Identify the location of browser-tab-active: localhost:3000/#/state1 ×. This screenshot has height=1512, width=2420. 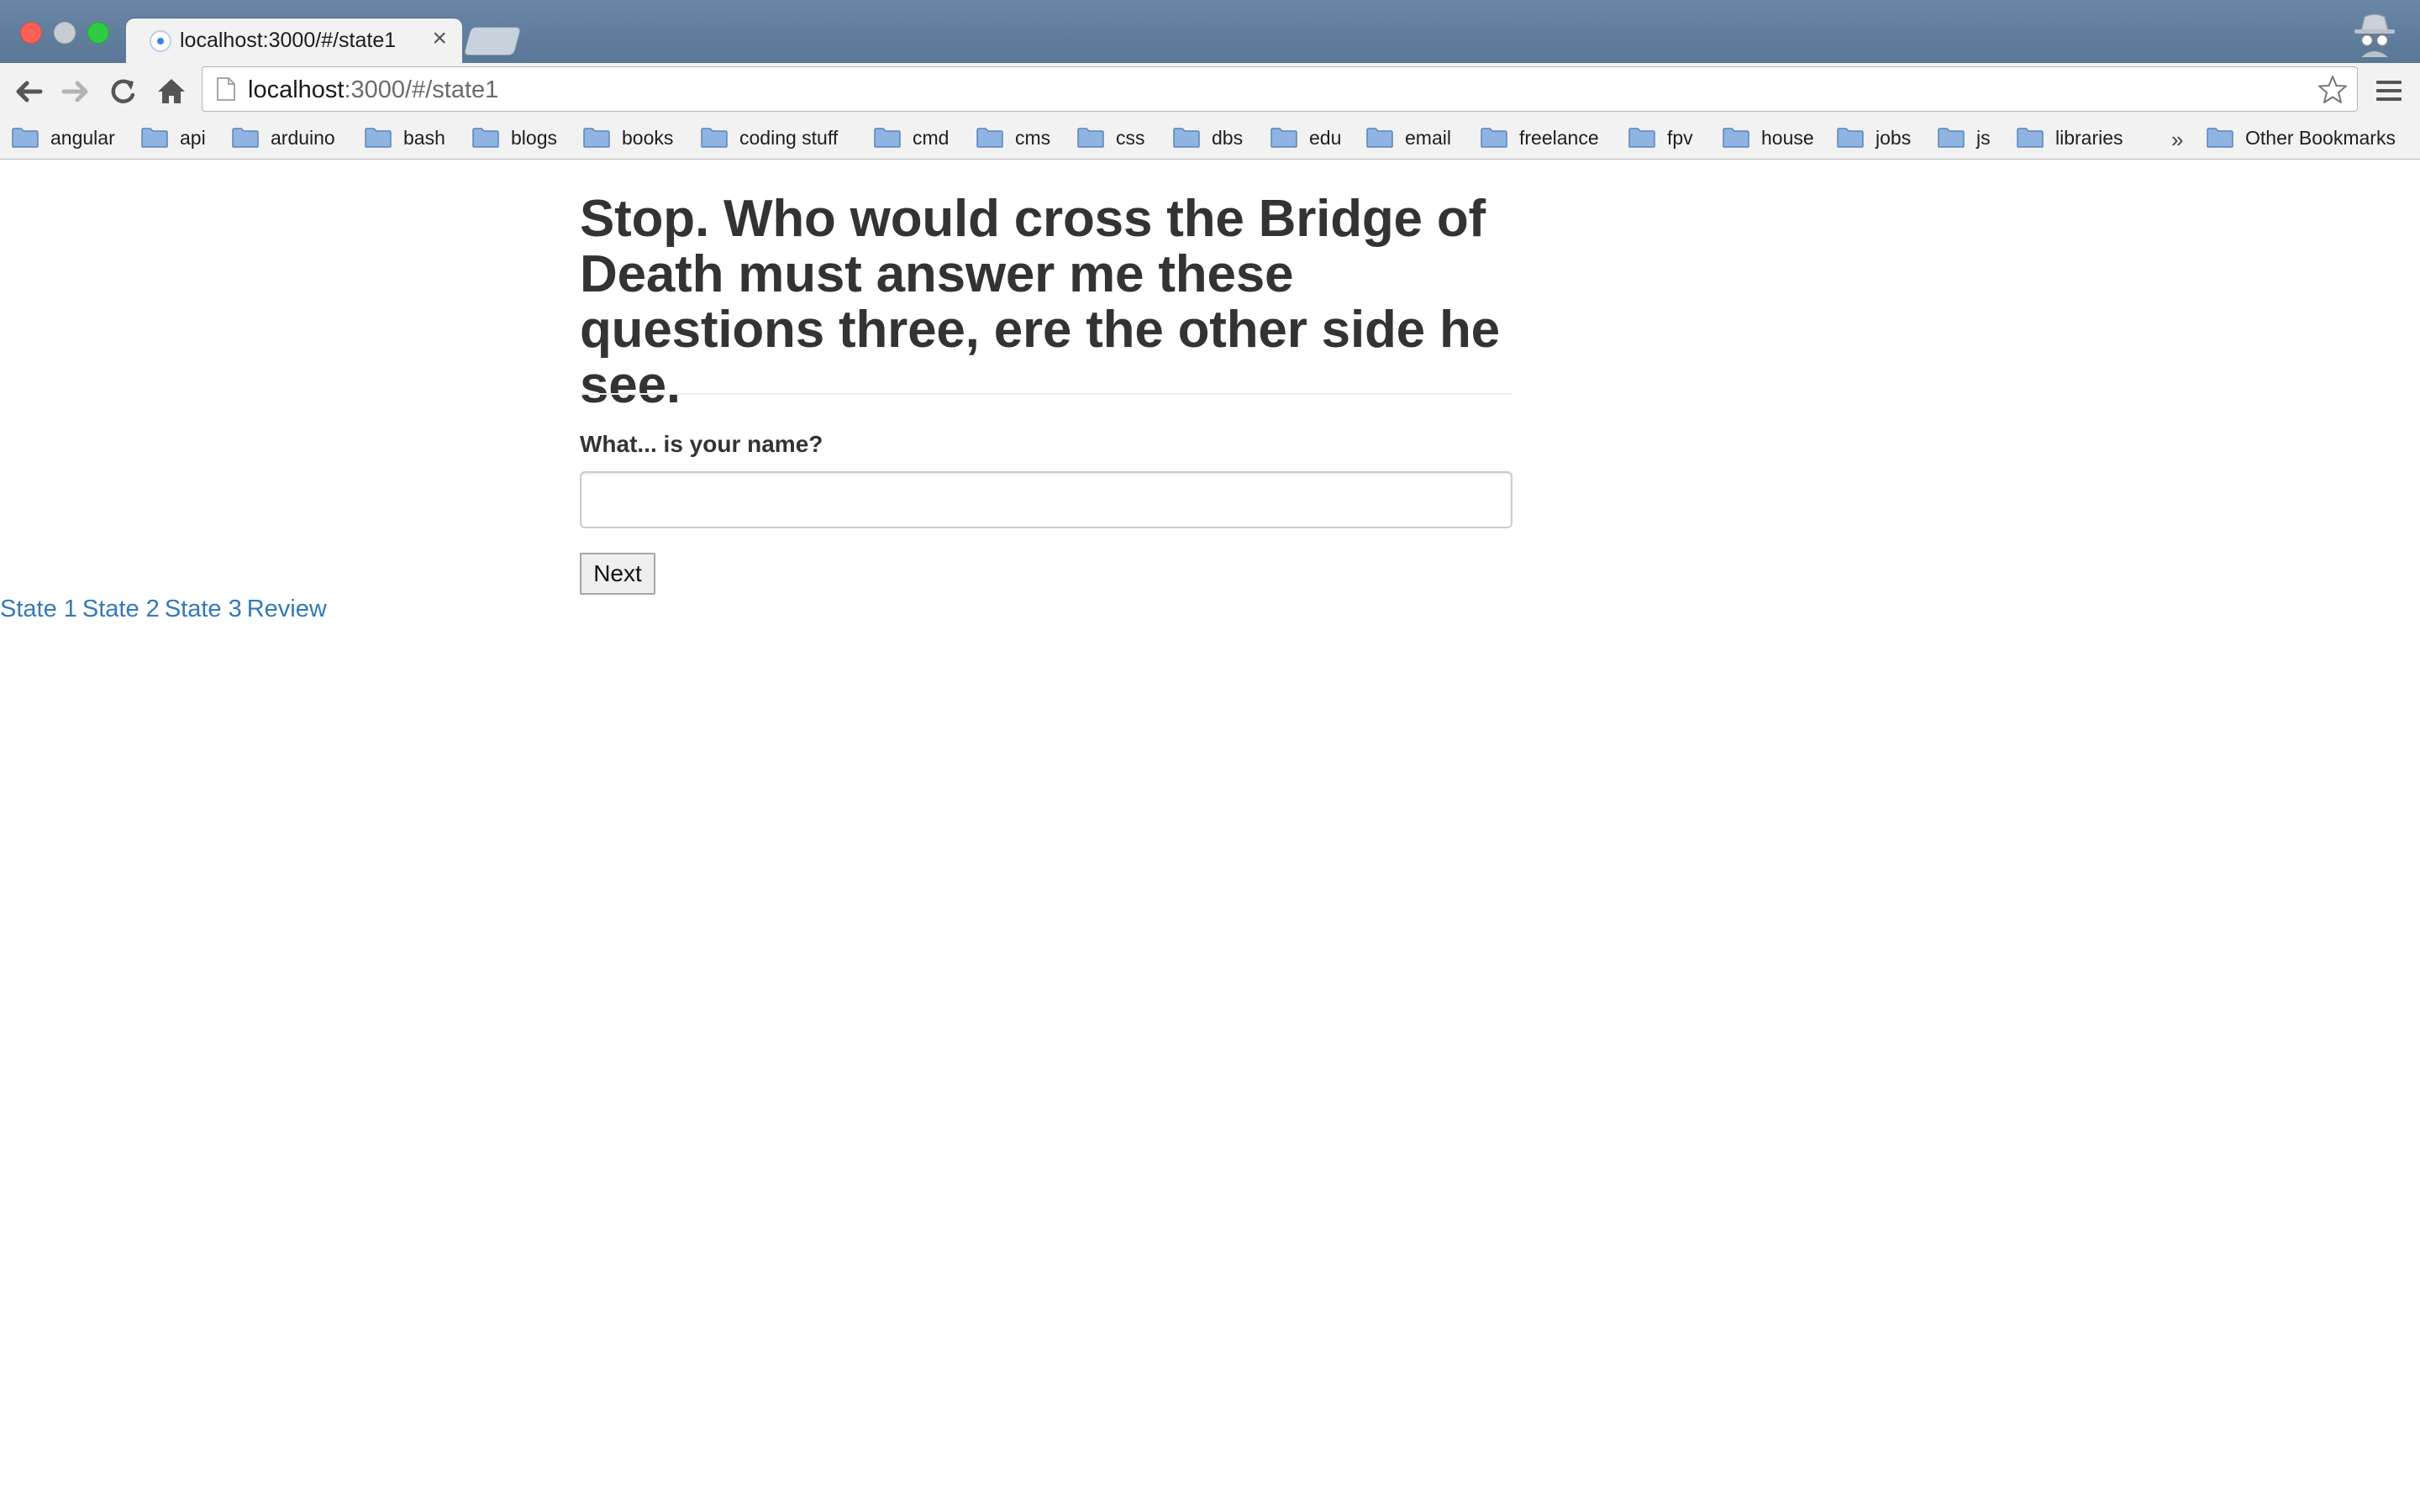
(294, 42).